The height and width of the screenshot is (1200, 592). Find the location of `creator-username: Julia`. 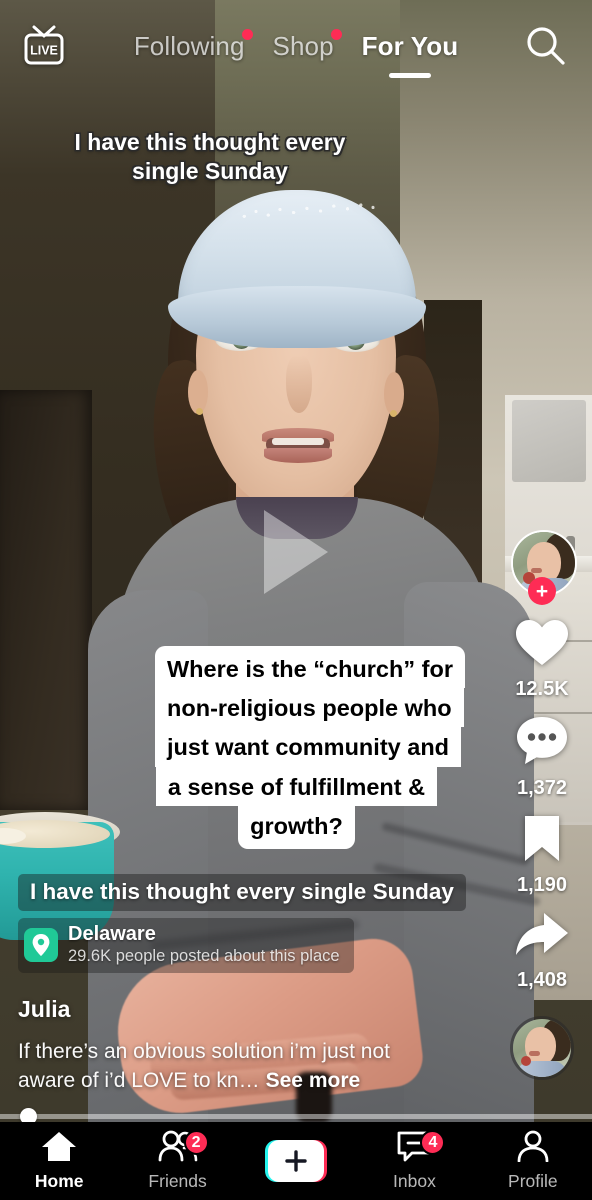

creator-username: Julia is located at coordinates (44, 1009).